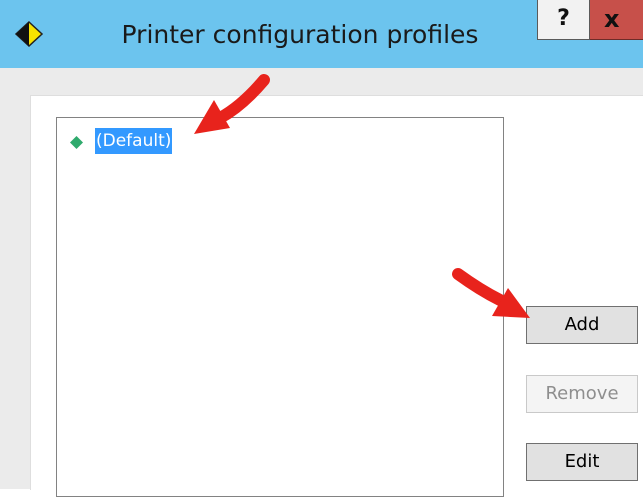 This screenshot has height=497, width=643. Describe the element at coordinates (582, 462) in the screenshot. I see `edit-button: Edit` at that location.